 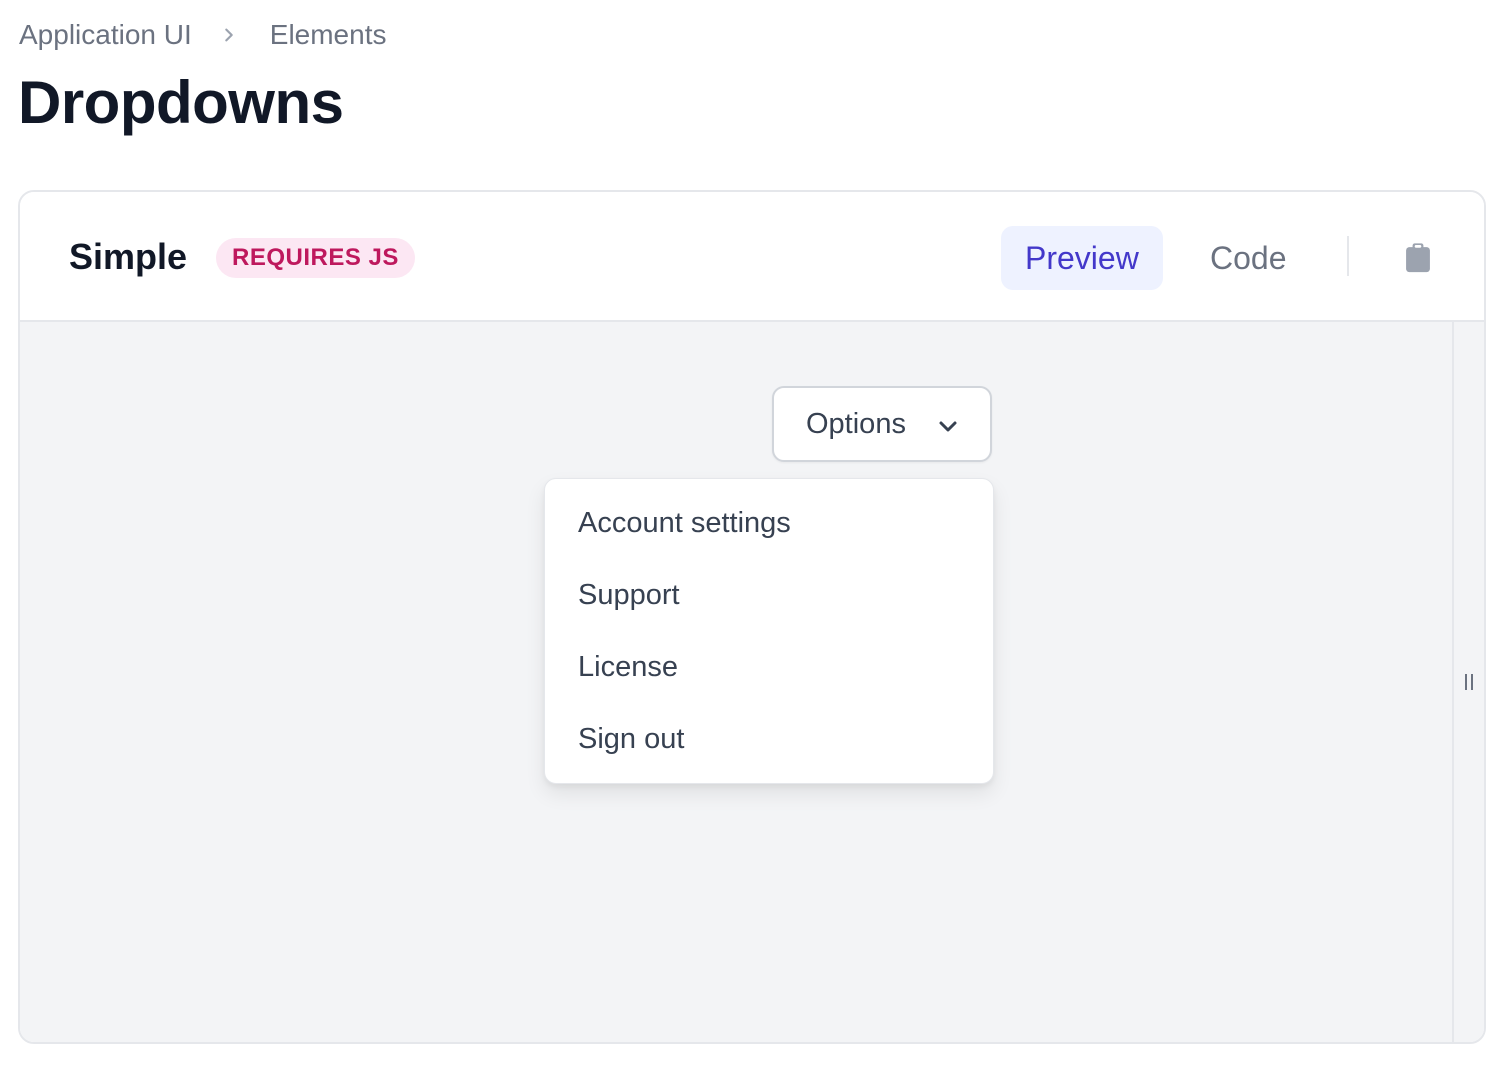 What do you see at coordinates (752, 257) in the screenshot?
I see `card-header: Simple REQUIRES JS Preview Code` at bounding box center [752, 257].